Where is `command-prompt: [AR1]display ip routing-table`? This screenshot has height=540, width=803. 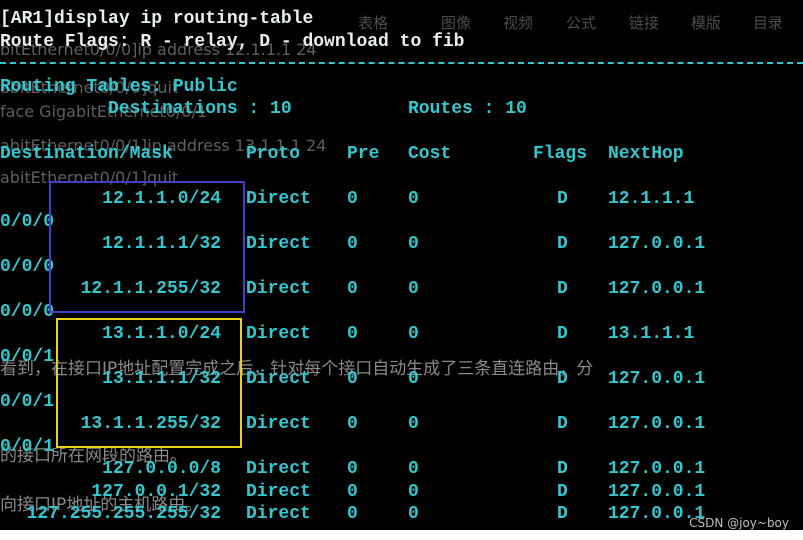
command-prompt: [AR1]display ip routing-table is located at coordinates (157, 19).